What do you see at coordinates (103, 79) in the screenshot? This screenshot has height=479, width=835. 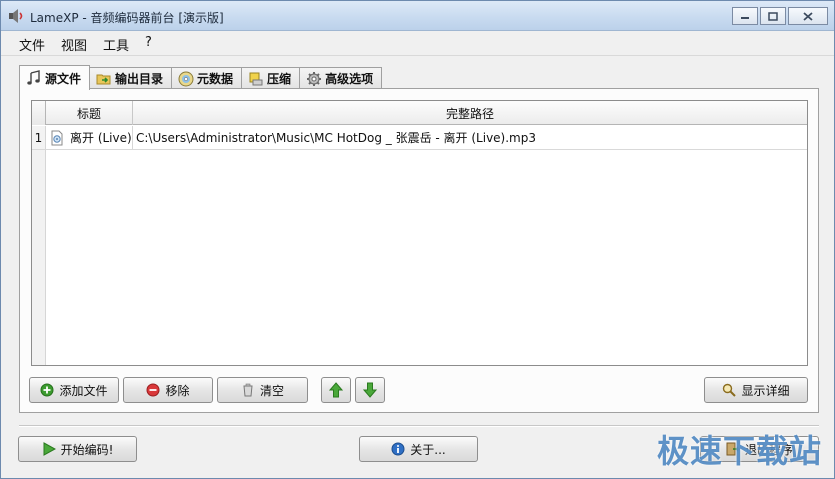 I see `folder-arrow-icon` at bounding box center [103, 79].